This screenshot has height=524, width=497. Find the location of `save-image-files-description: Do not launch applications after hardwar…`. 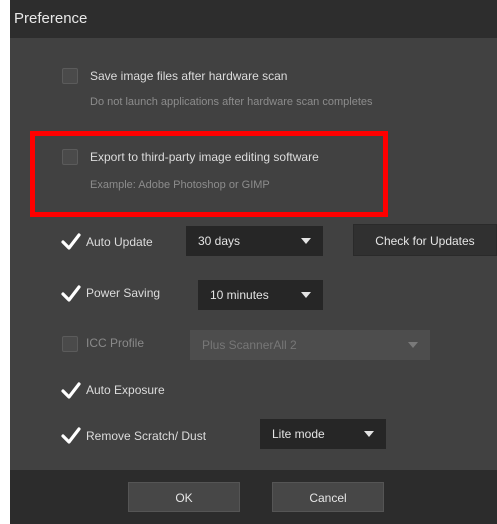

save-image-files-description: Do not launch applications after hardwar… is located at coordinates (231, 102).